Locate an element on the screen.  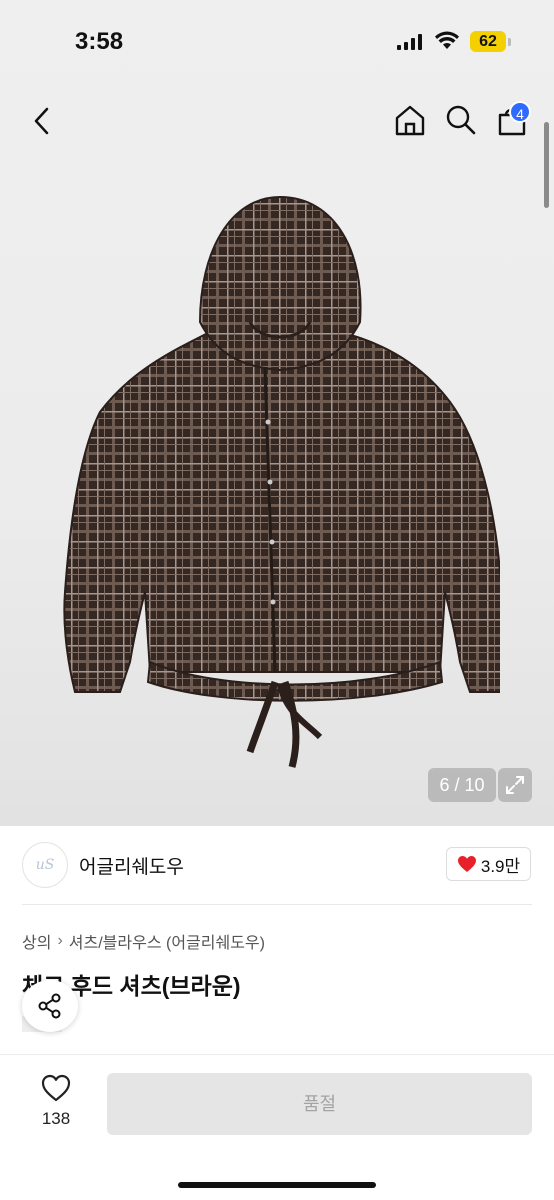
expand-icon is located at coordinates (515, 785).